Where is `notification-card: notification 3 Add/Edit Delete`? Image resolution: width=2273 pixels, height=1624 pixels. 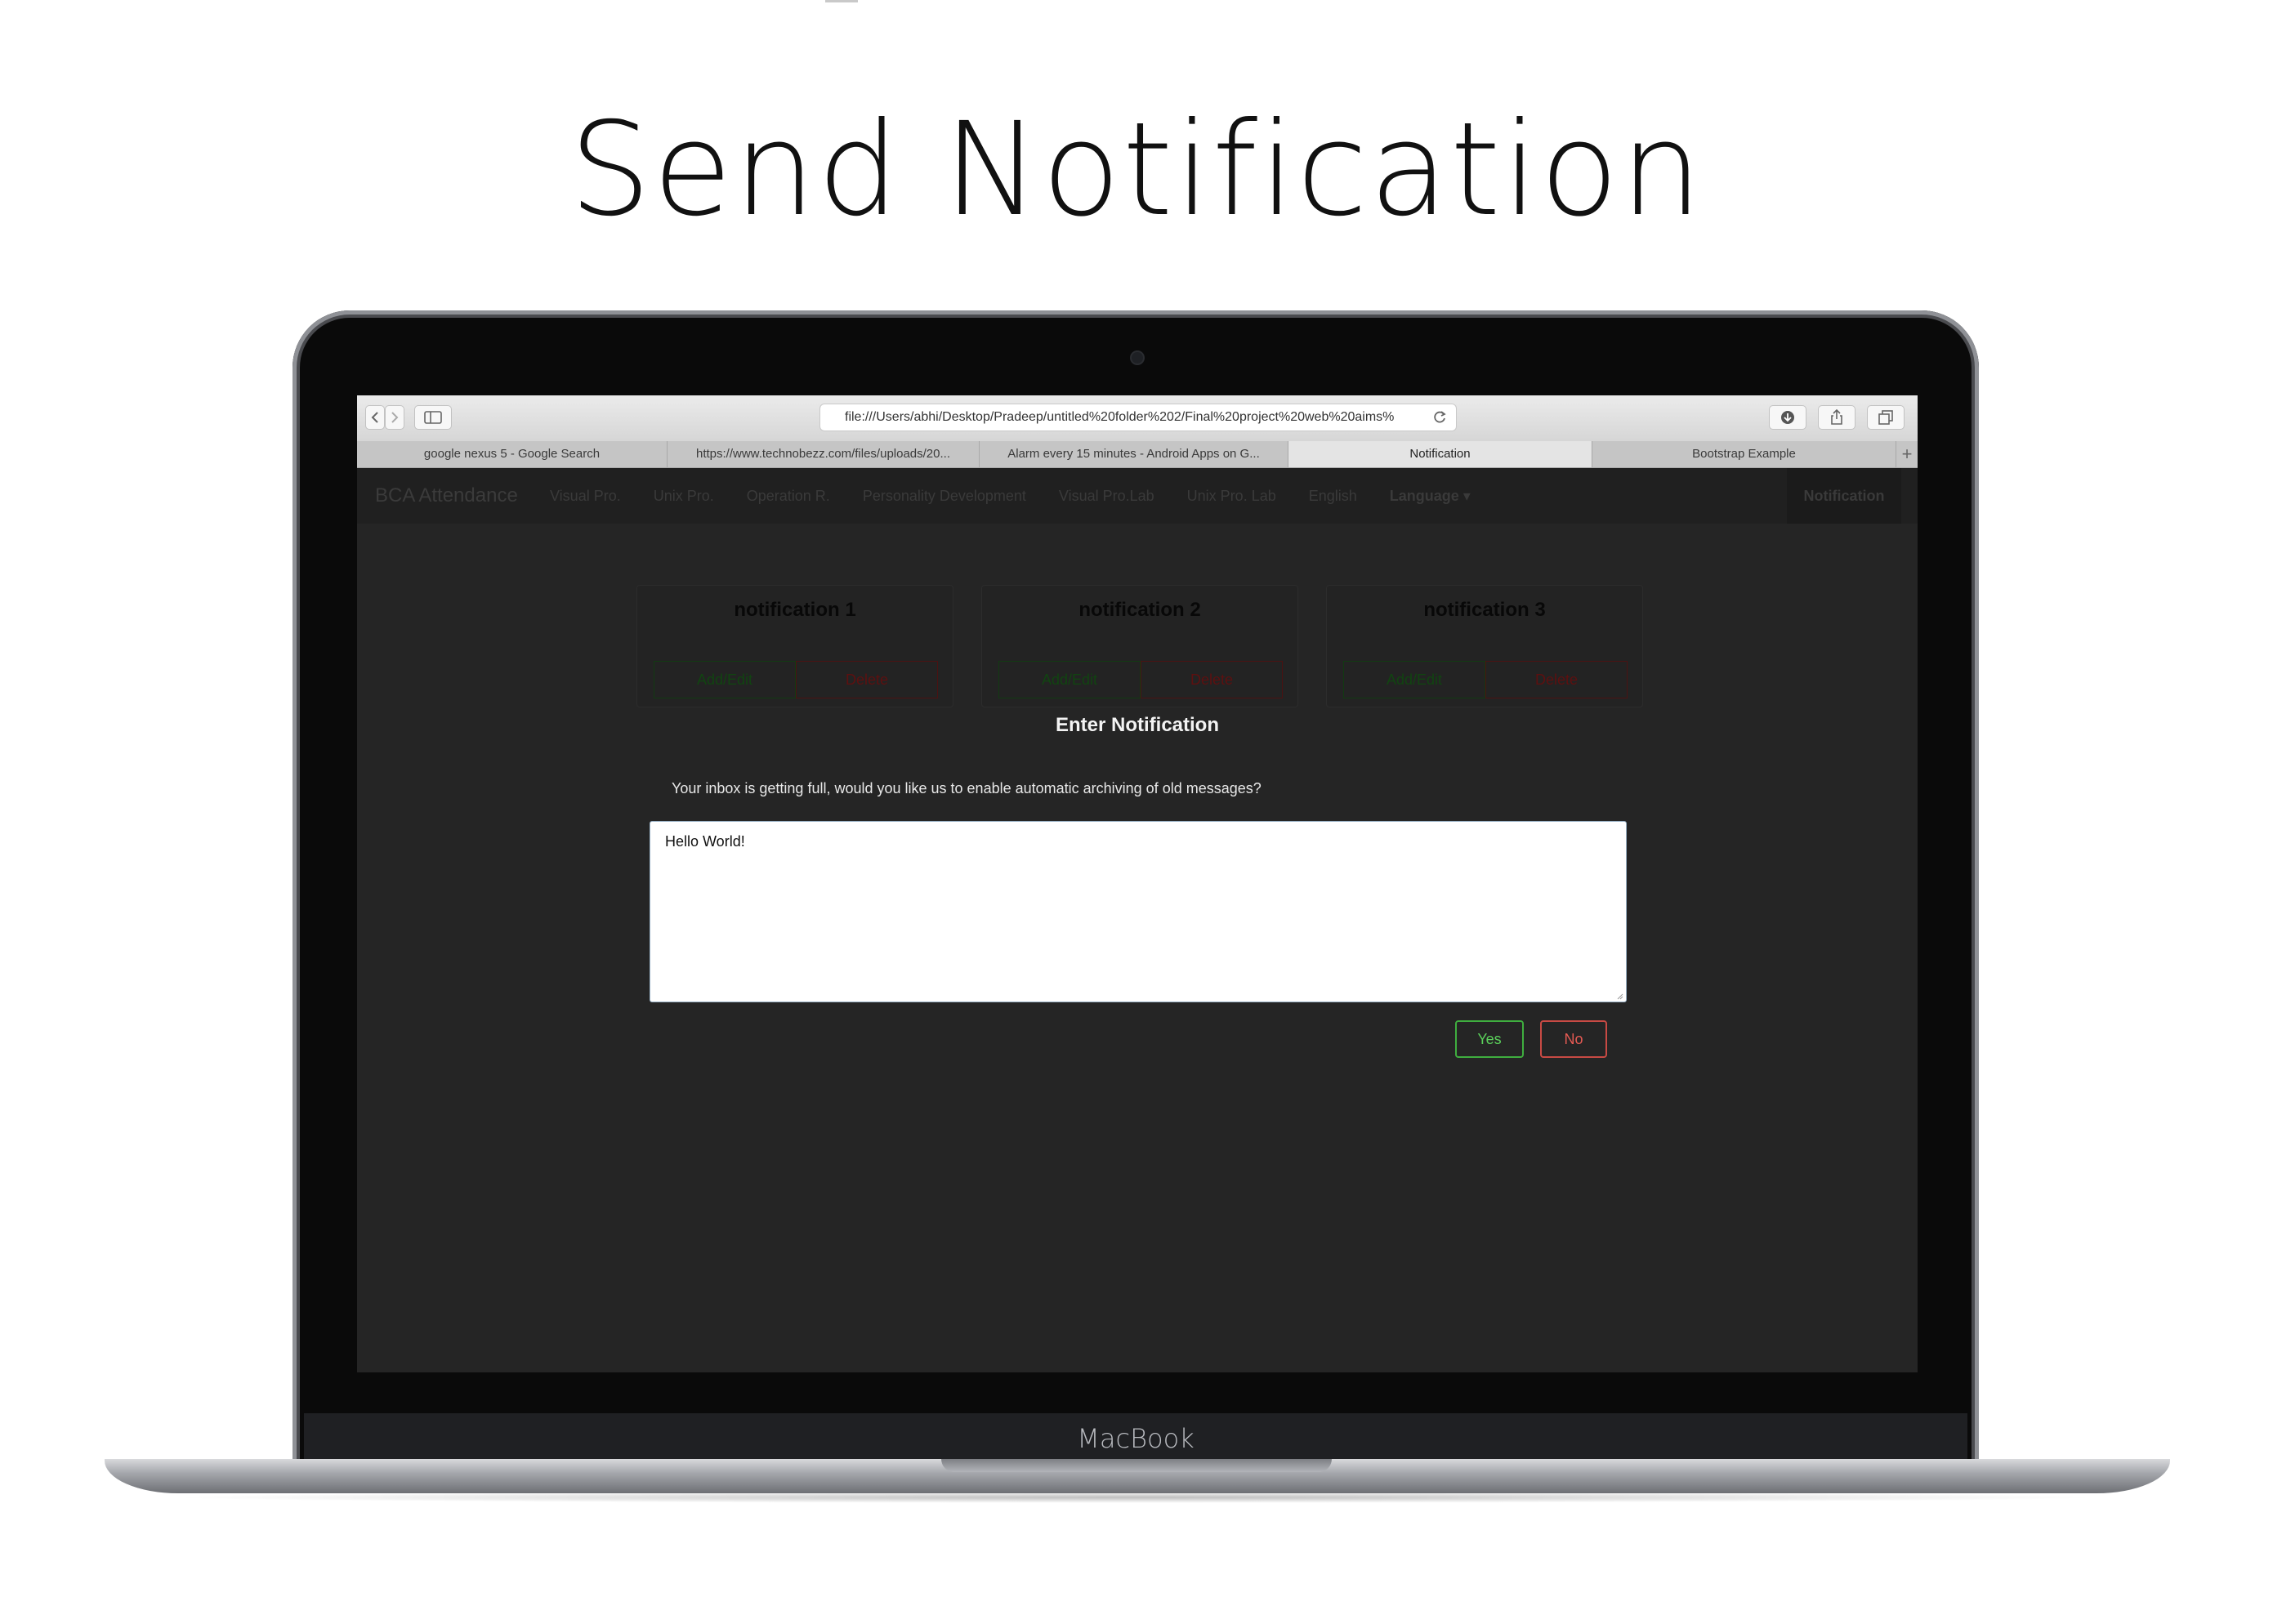 notification-card: notification 3 Add/Edit Delete is located at coordinates (1484, 646).